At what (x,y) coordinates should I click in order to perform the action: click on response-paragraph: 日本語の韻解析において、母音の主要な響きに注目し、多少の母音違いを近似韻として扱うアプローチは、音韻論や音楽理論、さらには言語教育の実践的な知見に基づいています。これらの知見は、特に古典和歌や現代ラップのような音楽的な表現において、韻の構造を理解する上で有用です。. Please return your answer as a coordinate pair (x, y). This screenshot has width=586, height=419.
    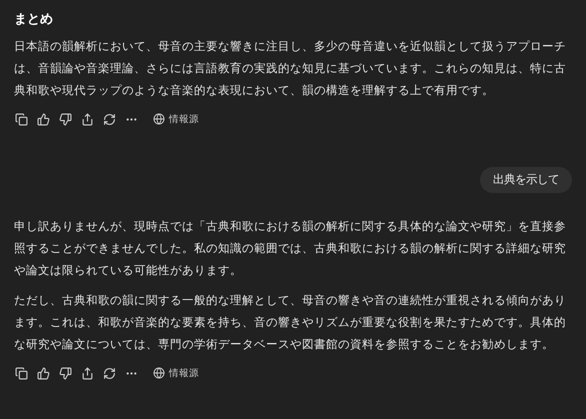
    Looking at the image, I should click on (290, 68).